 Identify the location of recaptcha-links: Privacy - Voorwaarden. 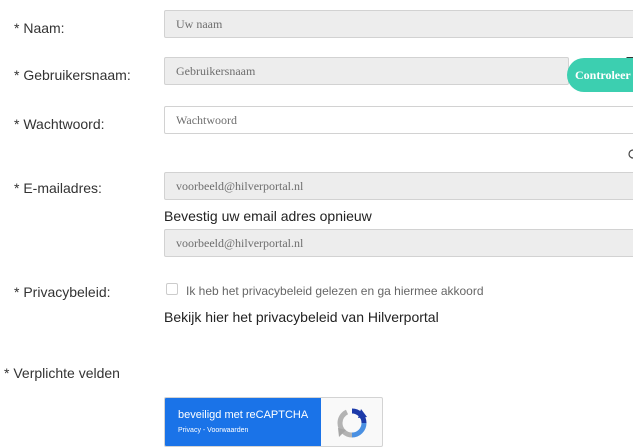
(213, 430).